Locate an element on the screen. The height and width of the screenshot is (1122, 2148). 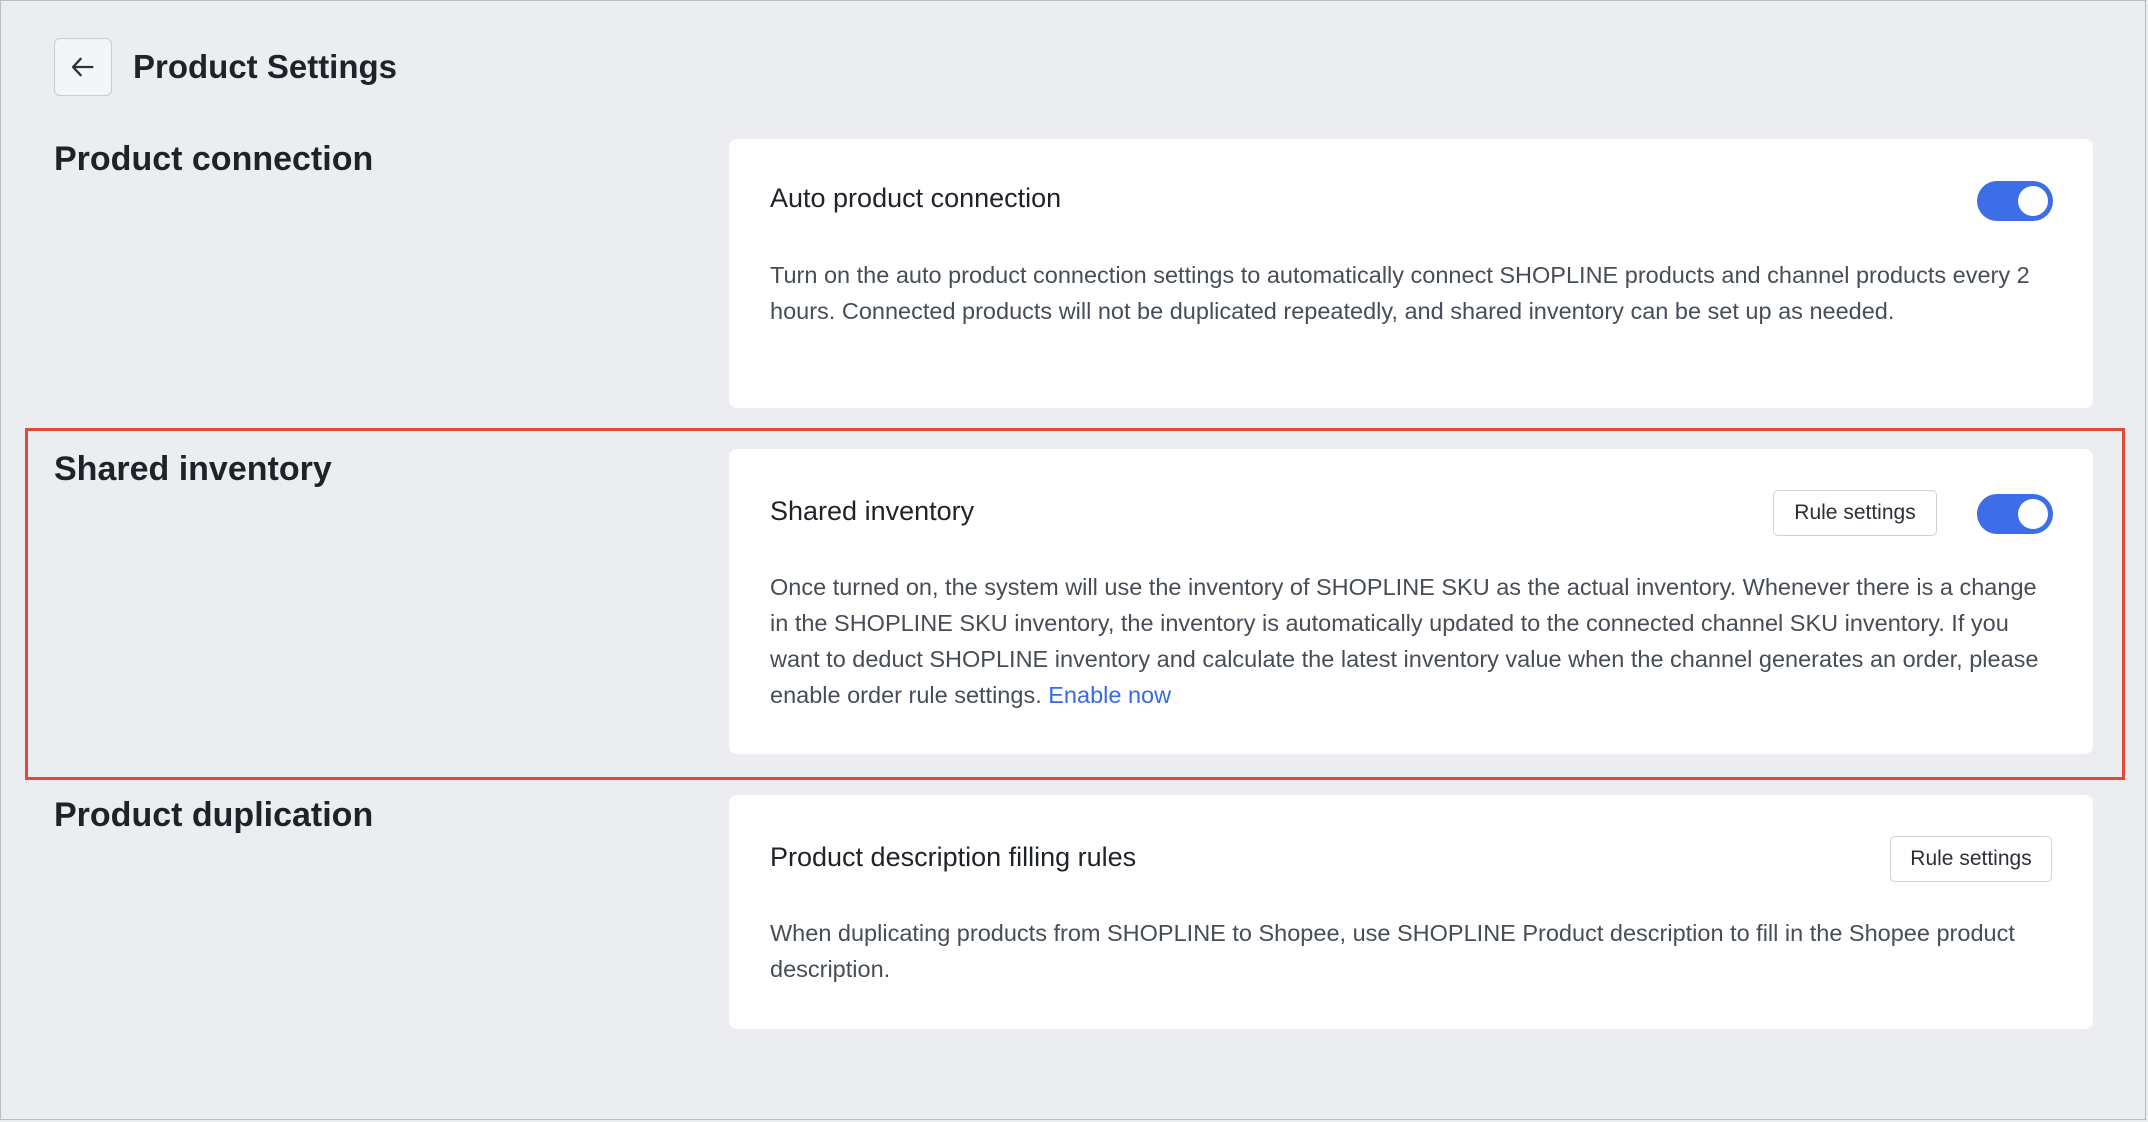
shared-inventory-toggle is located at coordinates (2015, 514).